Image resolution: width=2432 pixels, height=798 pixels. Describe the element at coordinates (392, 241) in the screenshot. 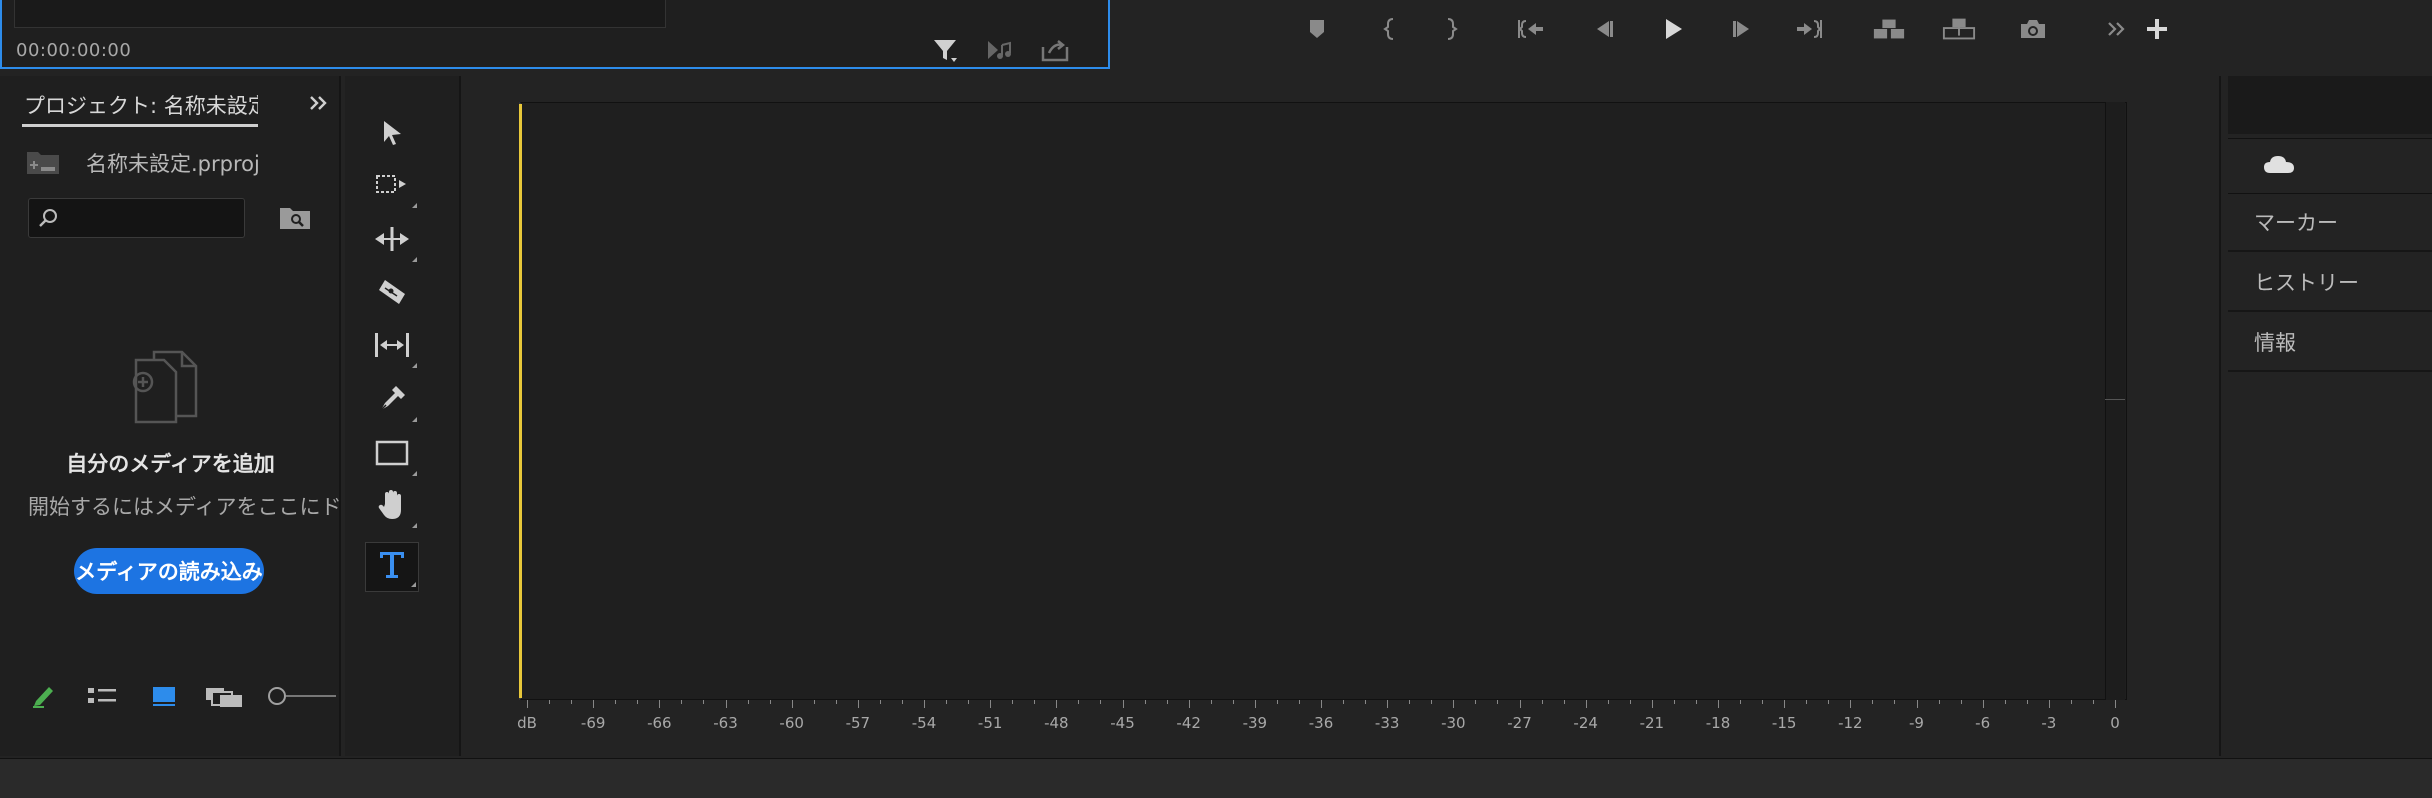

I see `ripple-edit-tool` at that location.